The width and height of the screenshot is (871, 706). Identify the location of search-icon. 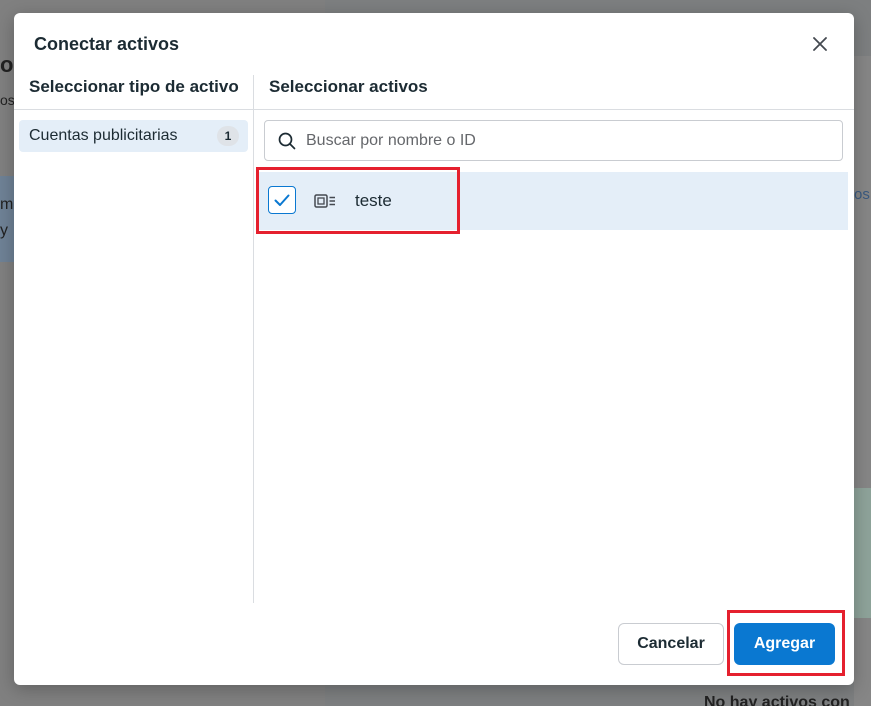
(287, 140).